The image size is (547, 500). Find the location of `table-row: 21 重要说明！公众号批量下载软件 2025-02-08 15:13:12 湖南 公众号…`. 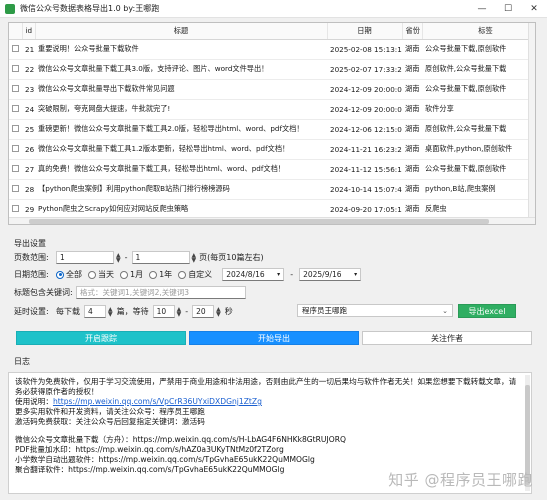

table-row: 21 重要说明！公众号批量下载软件 2025-02-08 15:13:12 湖南 公众号… is located at coordinates (272, 49).